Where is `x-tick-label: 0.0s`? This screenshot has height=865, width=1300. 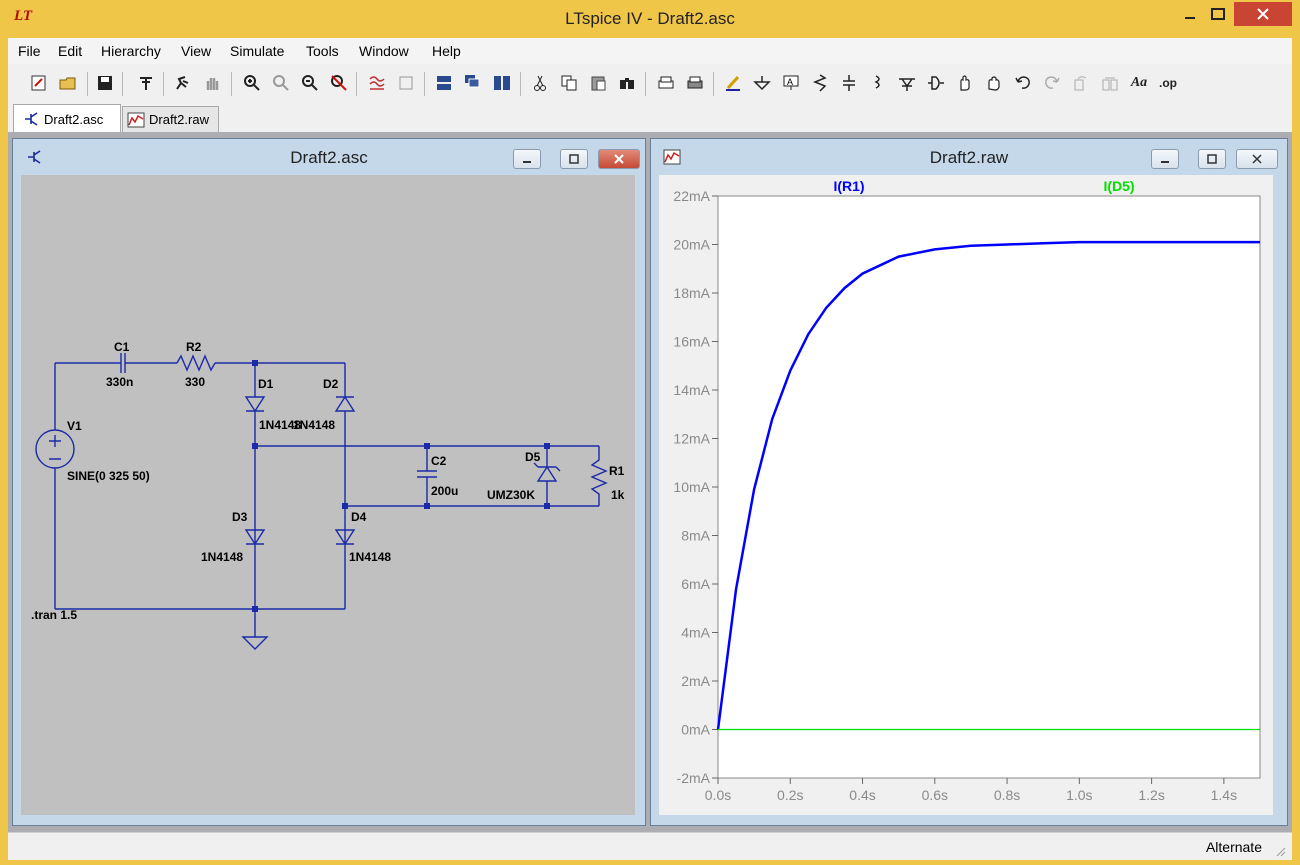
x-tick-label: 0.0s is located at coordinates (718, 795).